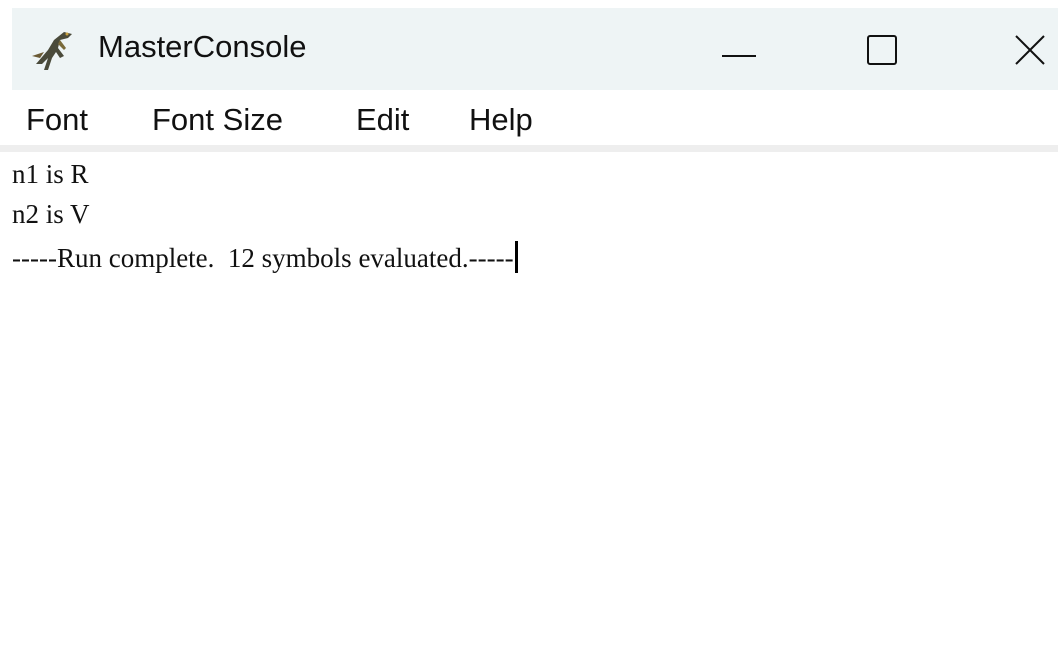 This screenshot has width=1058, height=657. I want to click on menu-font-size: Font Size, so click(217, 120).